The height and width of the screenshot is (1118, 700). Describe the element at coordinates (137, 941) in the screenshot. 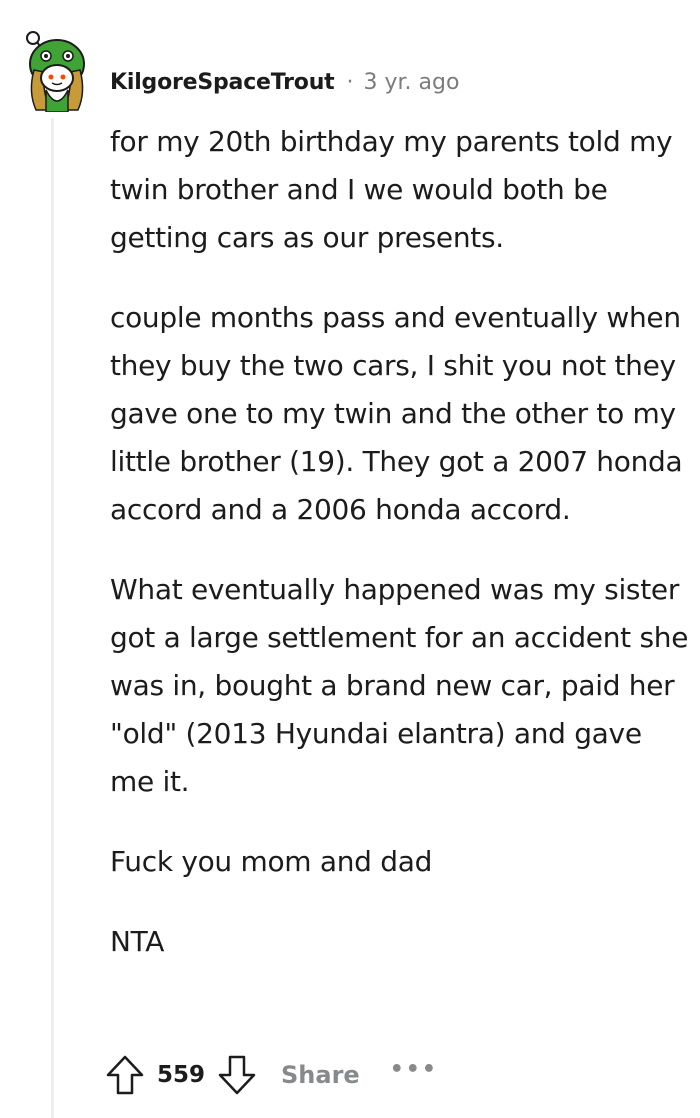

I see `comment-paragraph: NTA` at that location.